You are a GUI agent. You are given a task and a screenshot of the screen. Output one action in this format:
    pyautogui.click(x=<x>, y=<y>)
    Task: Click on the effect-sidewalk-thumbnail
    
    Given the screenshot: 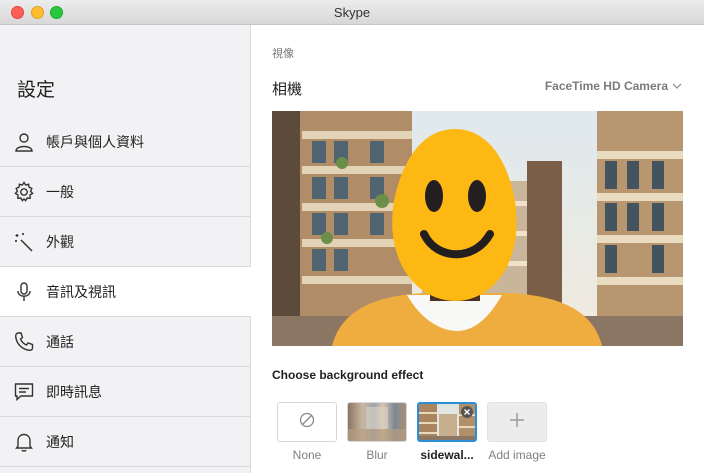 What is the action you would take?
    pyautogui.click(x=447, y=422)
    